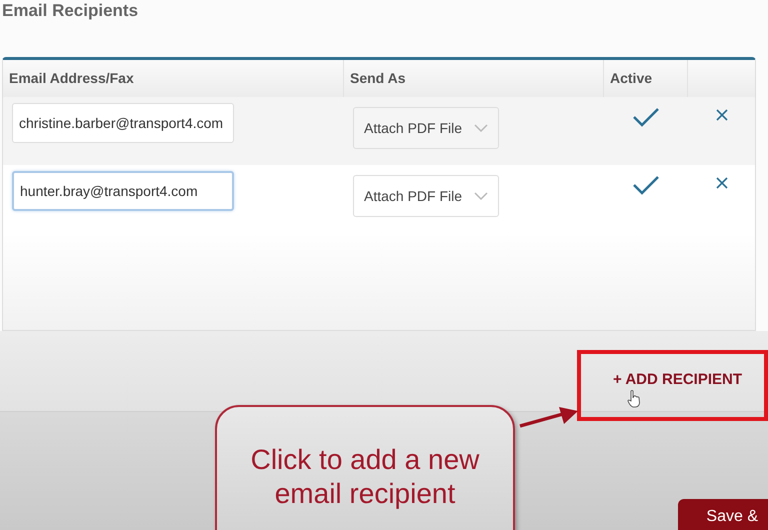 Image resolution: width=768 pixels, height=530 pixels. I want to click on save-button: Save &, so click(723, 514).